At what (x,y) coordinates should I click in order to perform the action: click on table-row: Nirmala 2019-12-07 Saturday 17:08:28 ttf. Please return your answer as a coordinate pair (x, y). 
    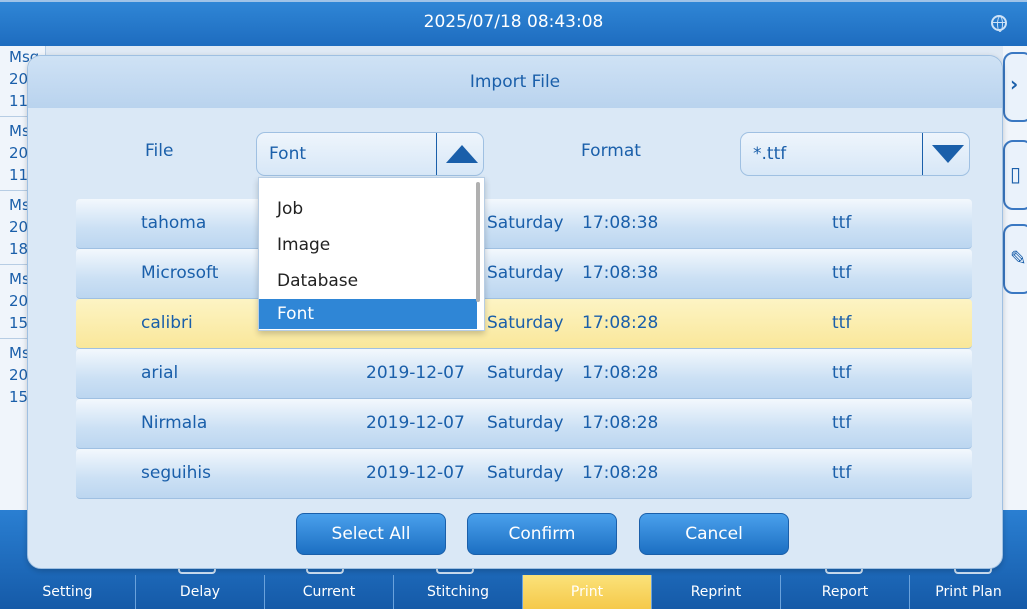
    Looking at the image, I should click on (524, 424).